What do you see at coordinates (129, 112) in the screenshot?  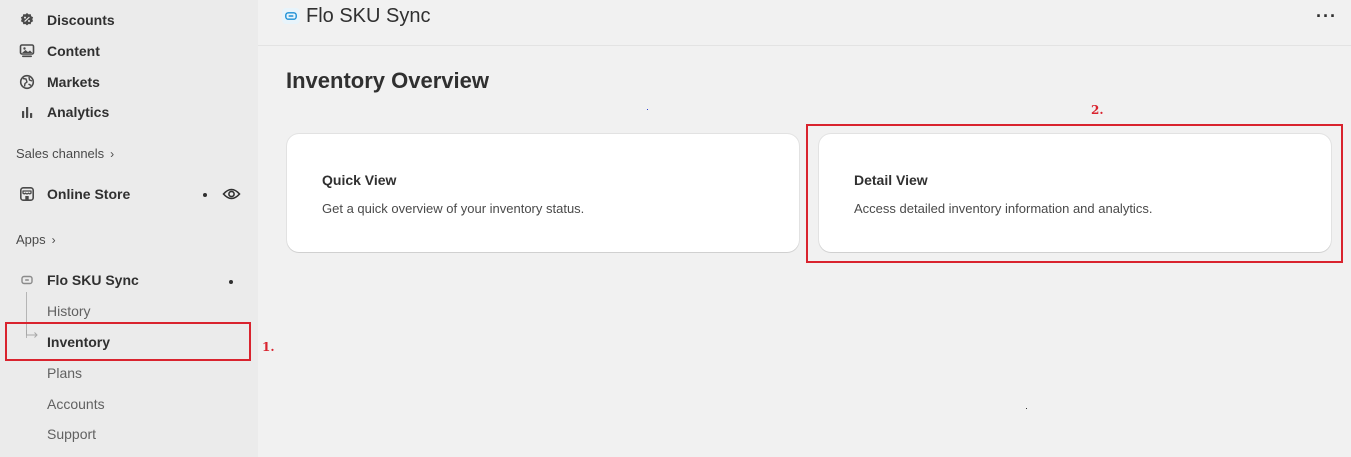 I see `sidebar-item-analytics: Analytics` at bounding box center [129, 112].